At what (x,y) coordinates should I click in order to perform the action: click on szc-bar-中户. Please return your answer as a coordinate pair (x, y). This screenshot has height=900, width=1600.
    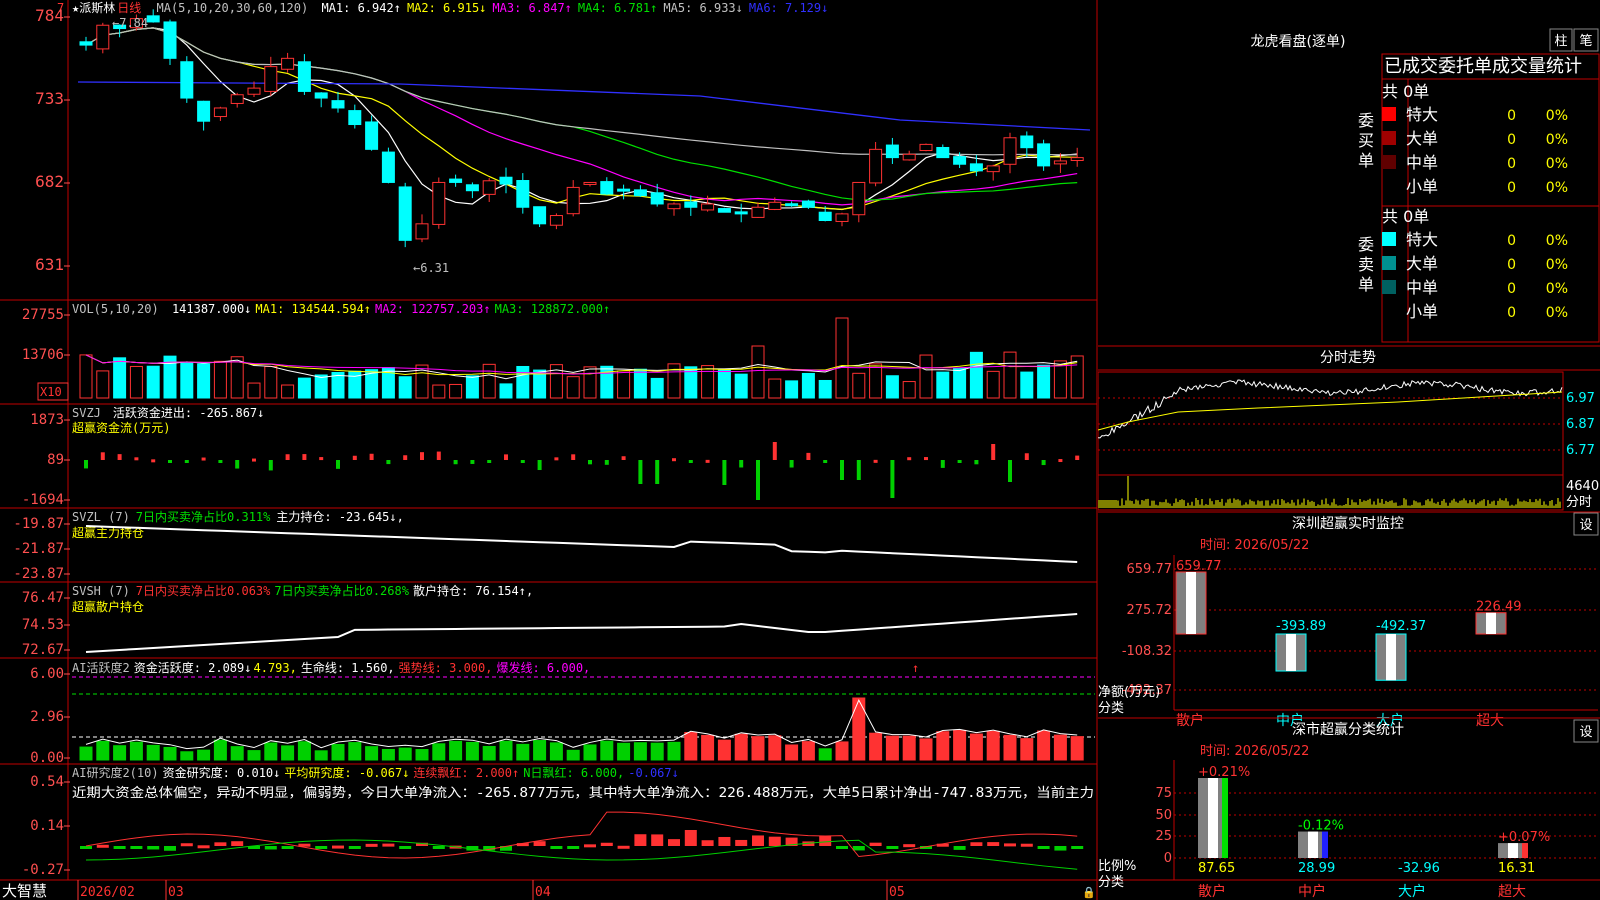
    Looking at the image, I should click on (1313, 844).